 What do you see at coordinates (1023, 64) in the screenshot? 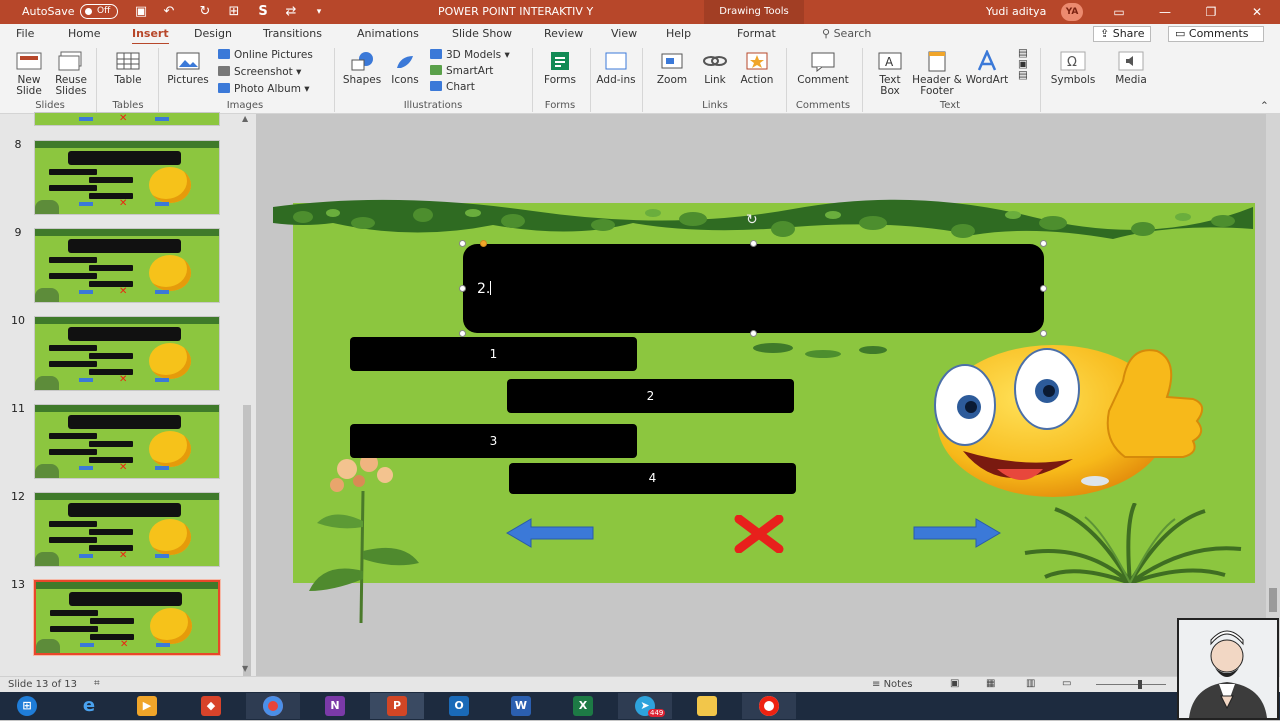
I see `date-time-icon: ▤ ▣ ▤` at bounding box center [1023, 64].